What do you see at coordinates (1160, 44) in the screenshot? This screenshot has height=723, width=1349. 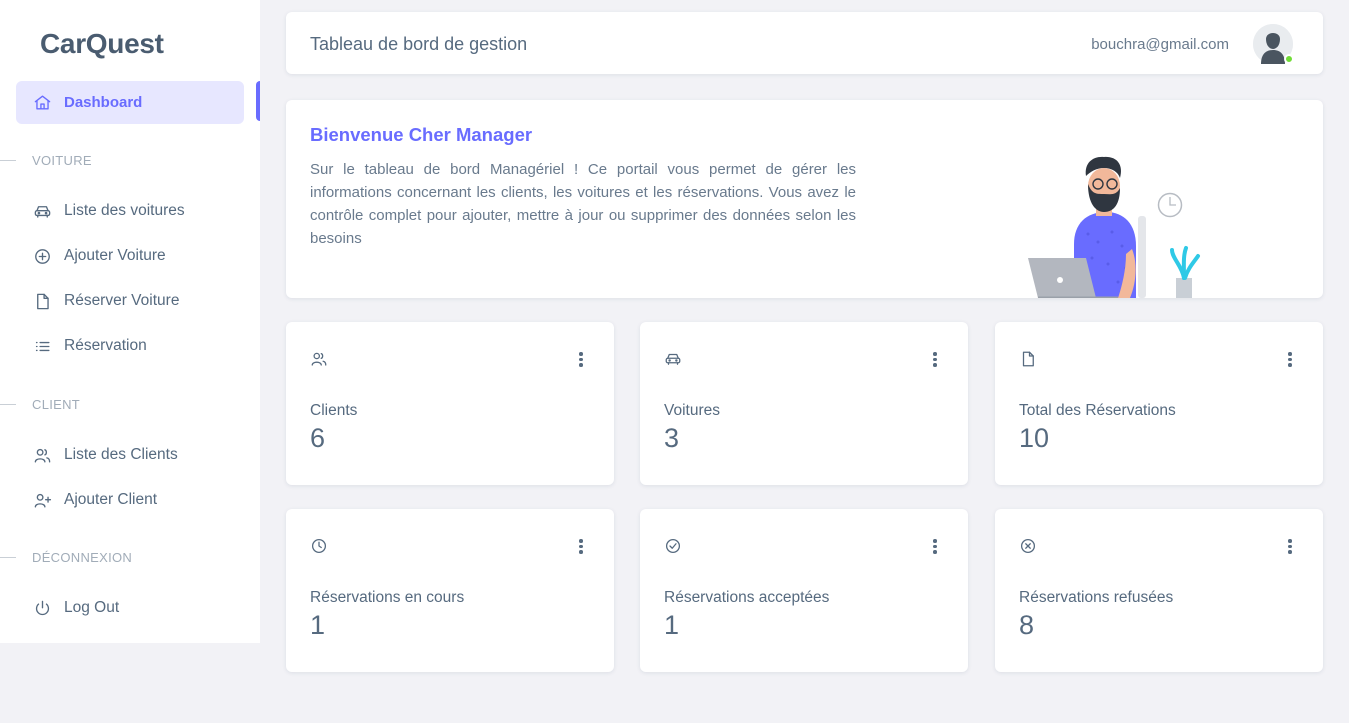 I see `user-email: bouchra@gmail.com` at bounding box center [1160, 44].